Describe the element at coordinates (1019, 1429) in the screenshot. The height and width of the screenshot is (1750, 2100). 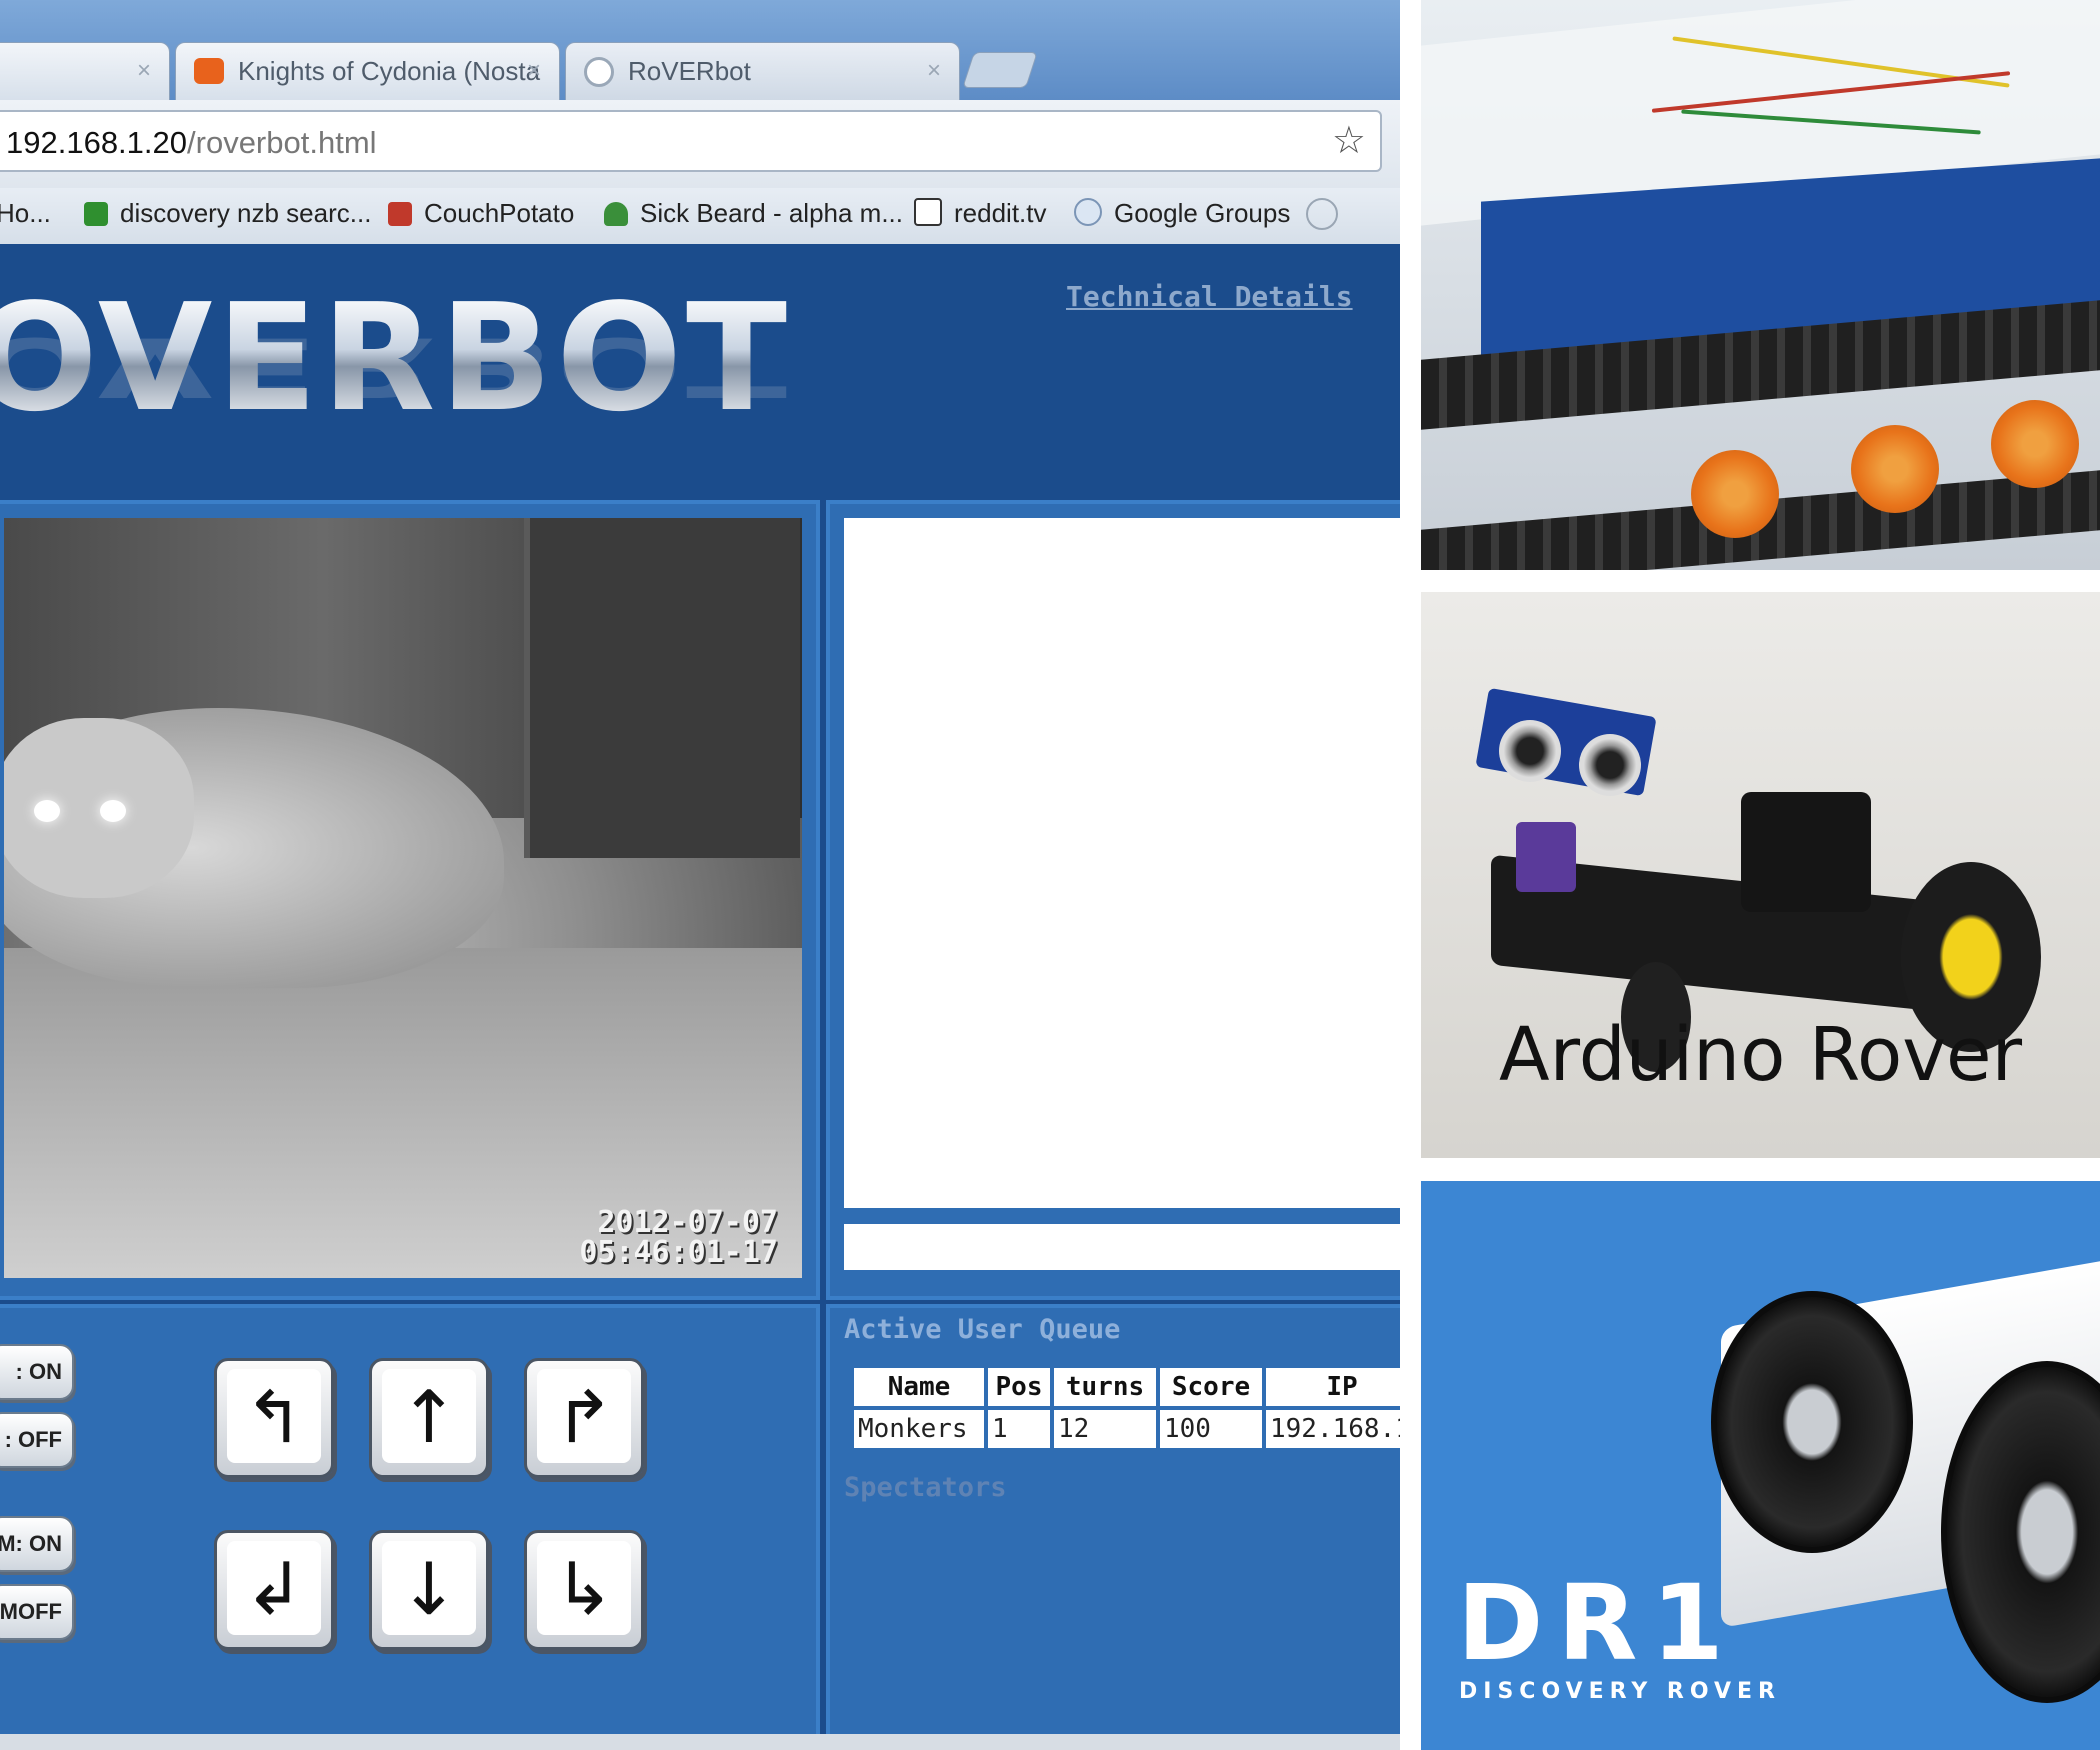
I see `table-cell: 1` at that location.